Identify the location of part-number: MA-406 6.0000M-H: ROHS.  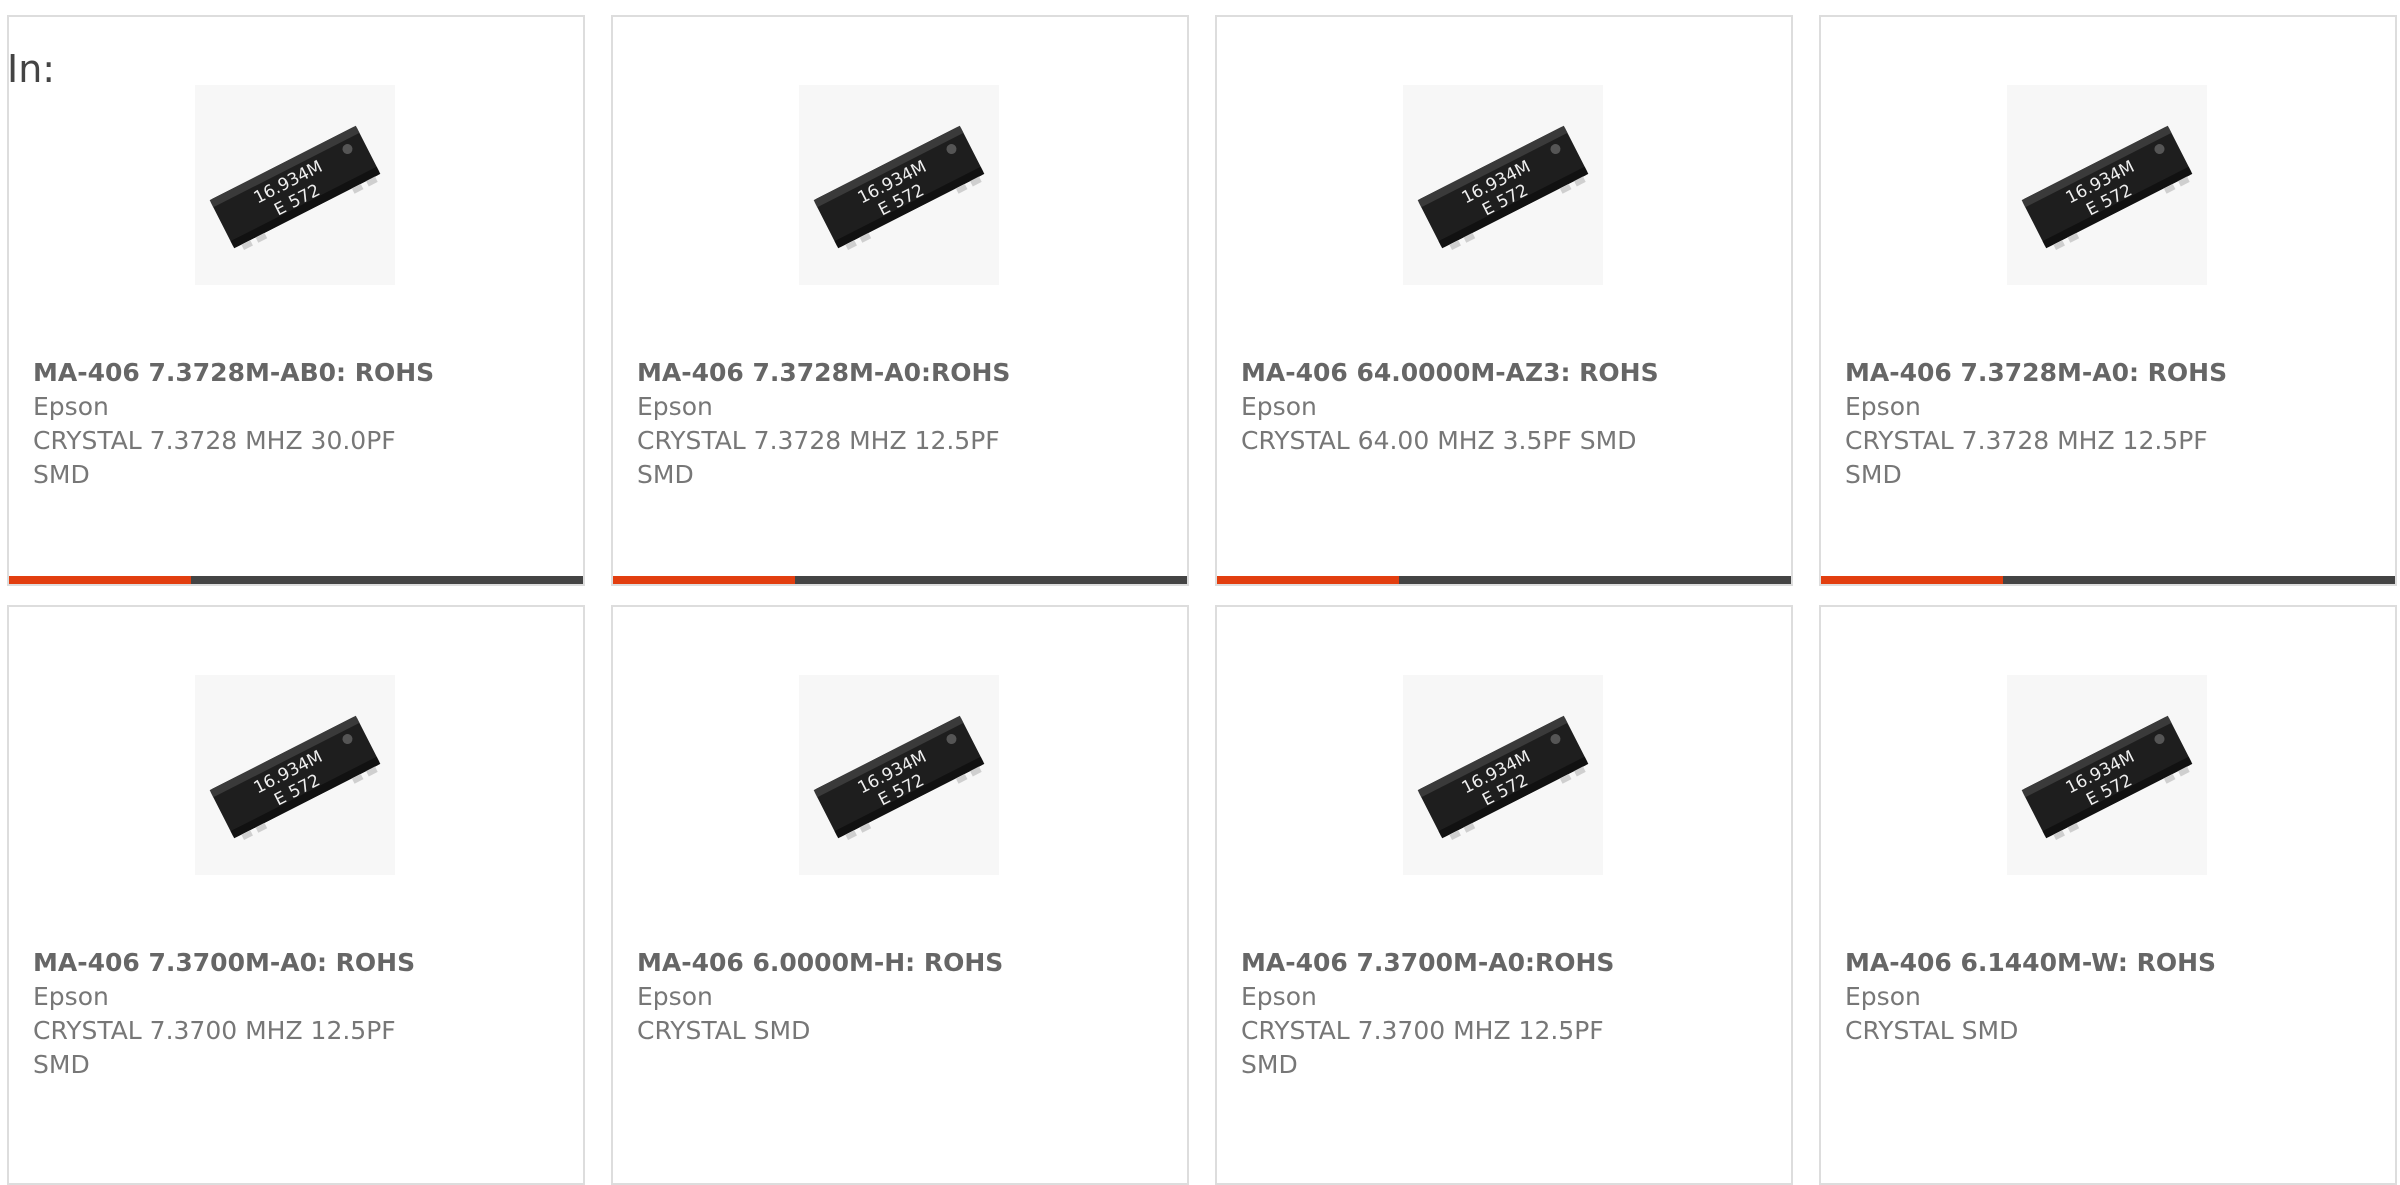
(847, 963).